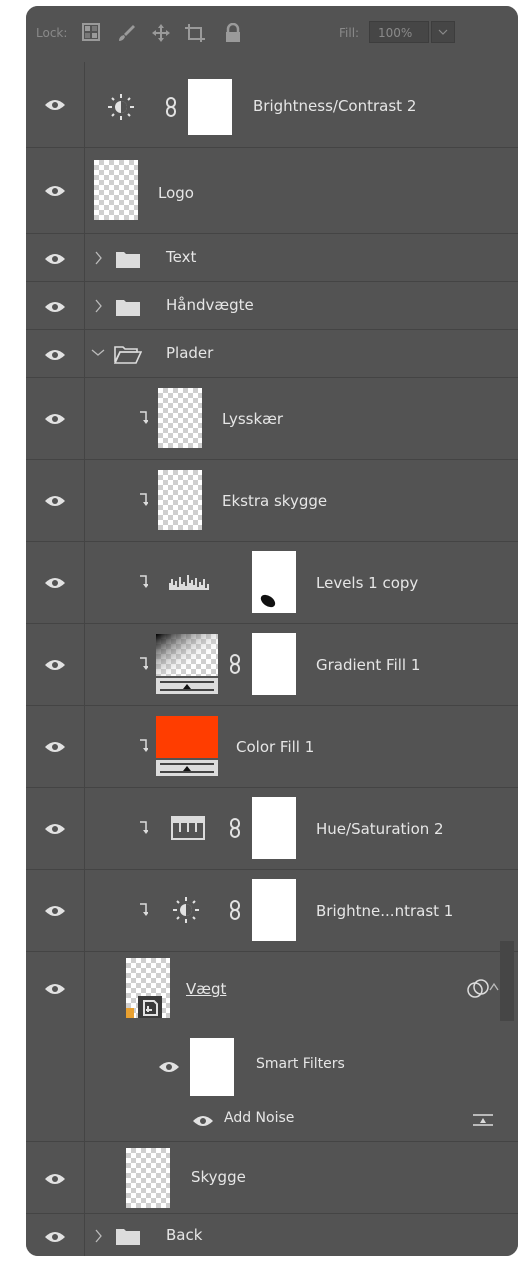 This screenshot has width=528, height=1263. What do you see at coordinates (128, 355) in the screenshot?
I see `open-folder-icon` at bounding box center [128, 355].